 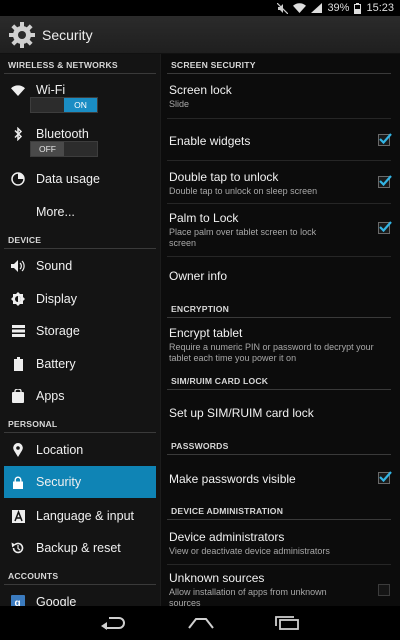 What do you see at coordinates (80, 364) in the screenshot?
I see `sidebar-item-battery: Battery` at bounding box center [80, 364].